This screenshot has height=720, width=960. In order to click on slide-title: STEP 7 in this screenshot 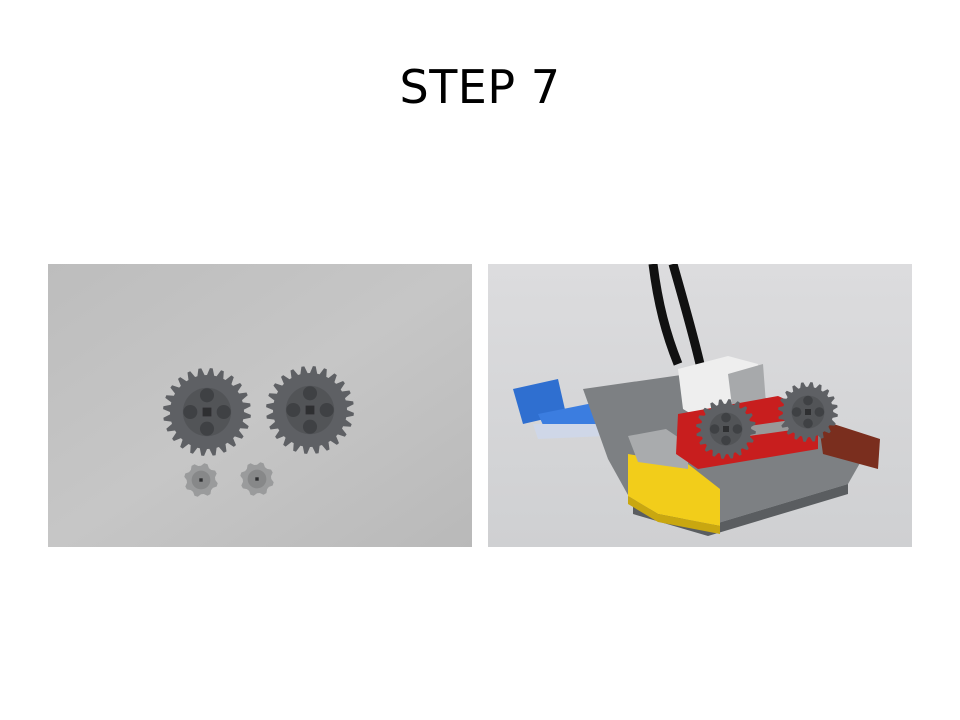, I will do `click(480, 87)`.